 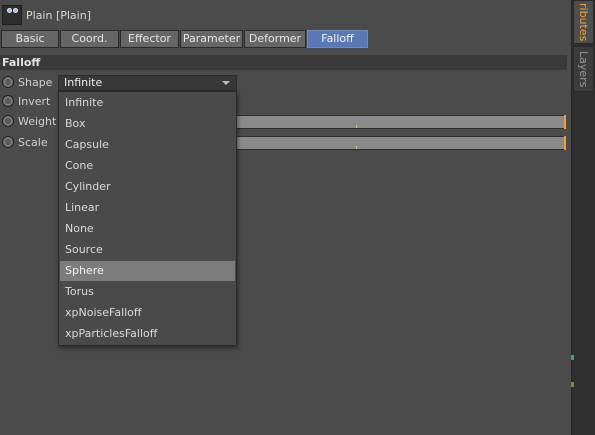 I want to click on tab-layers-label: Layers, so click(x=583, y=69).